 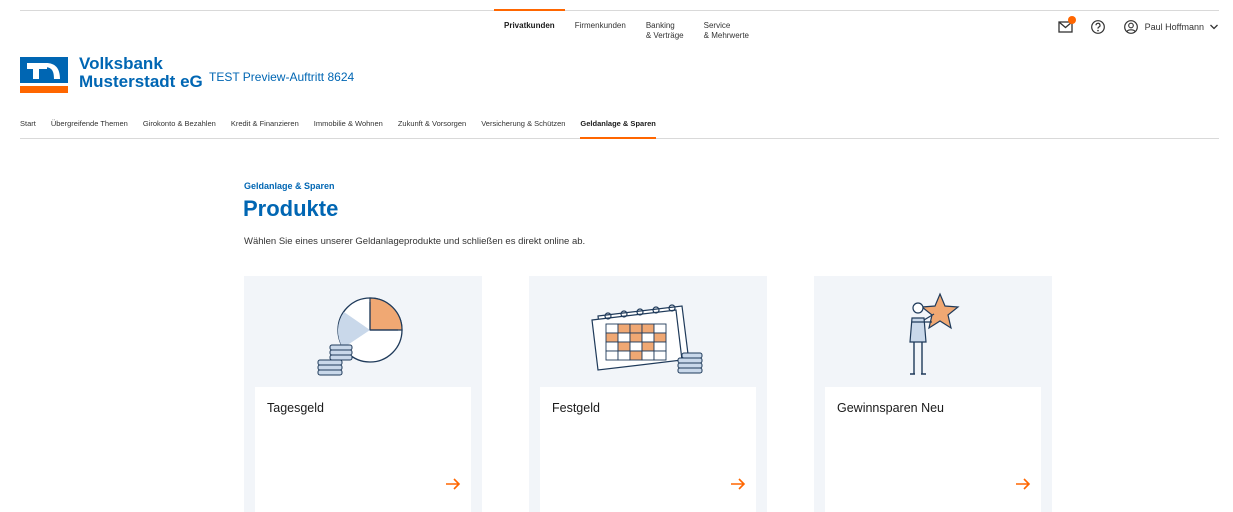 I want to click on top-nav-banking: Banking & Verträge, so click(x=665, y=30).